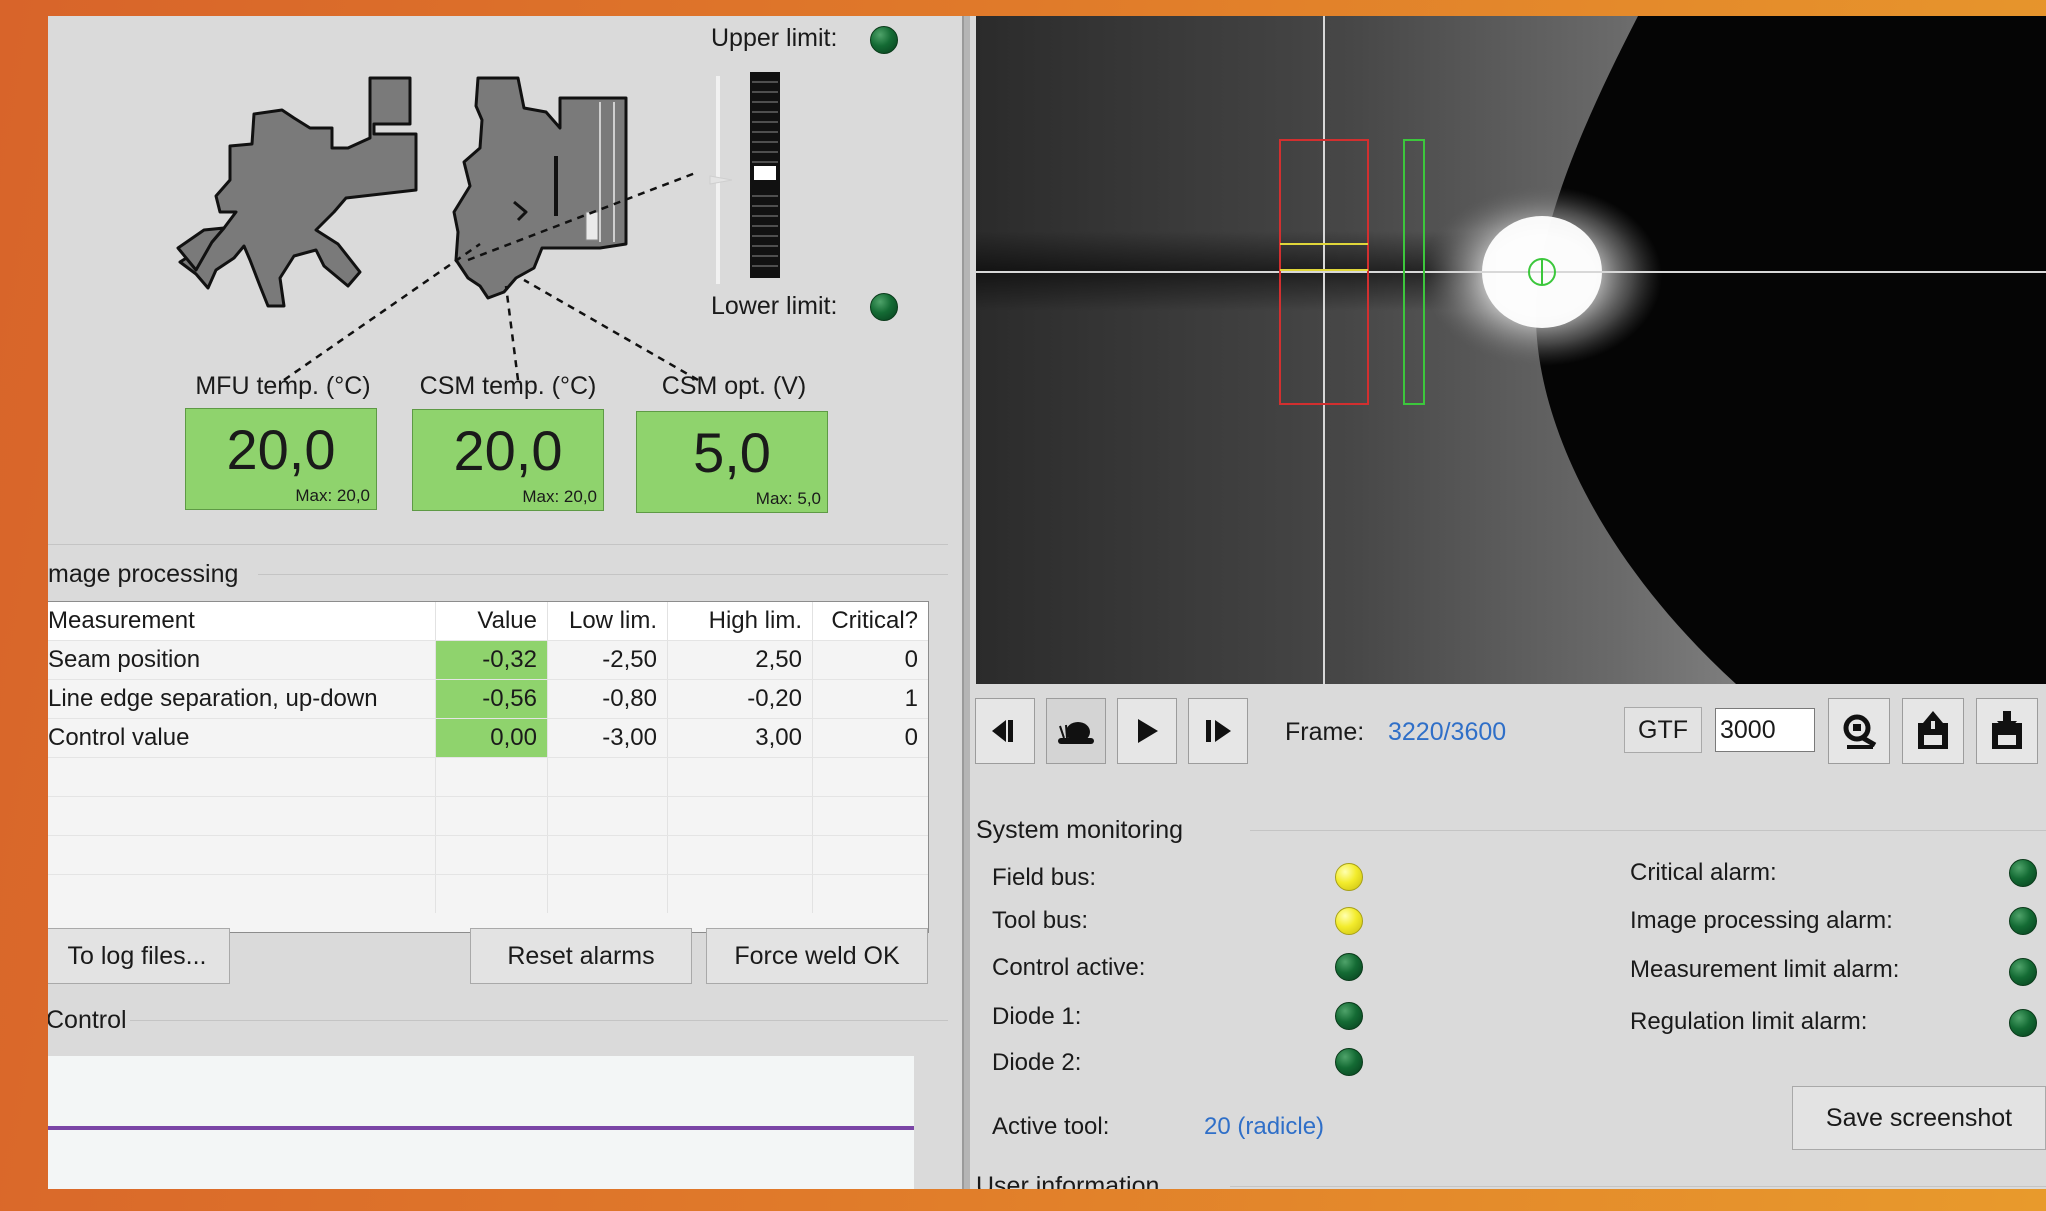 This screenshot has height=1211, width=2046. What do you see at coordinates (481, 1128) in the screenshot?
I see `control-chart-plot` at bounding box center [481, 1128].